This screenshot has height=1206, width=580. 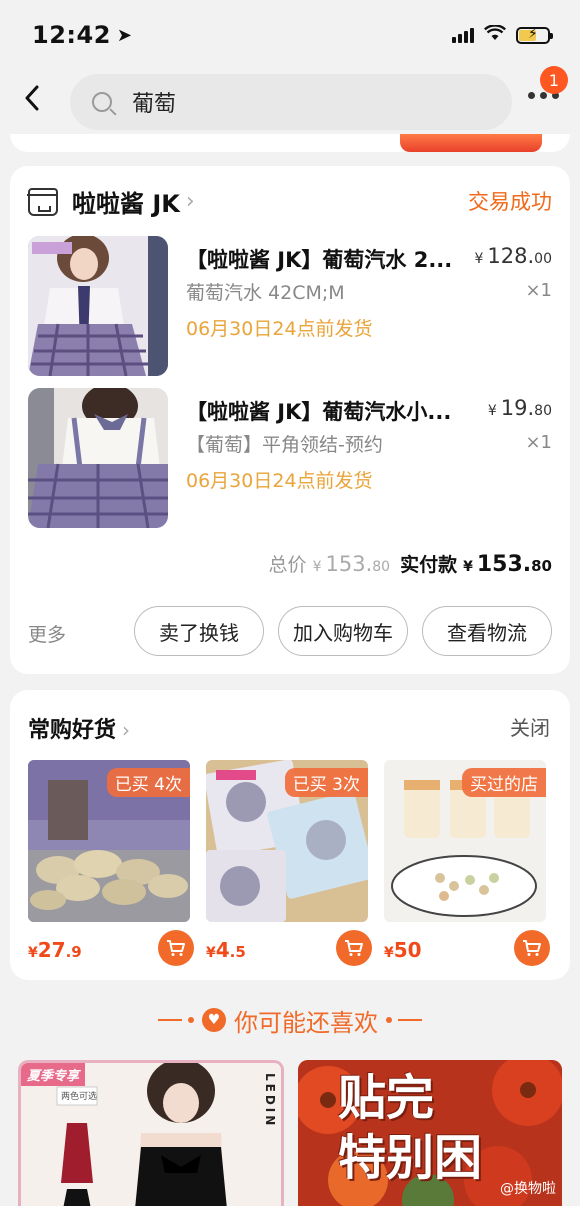 I want to click on add-to-cart-button: 加入购物车, so click(x=343, y=631).